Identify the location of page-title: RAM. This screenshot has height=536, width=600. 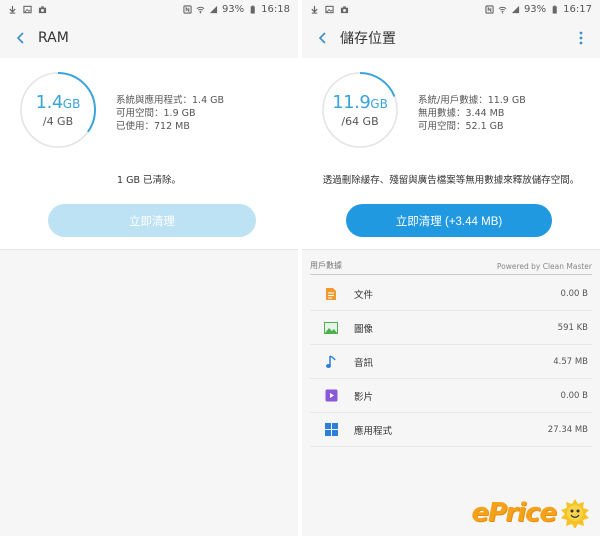
(53, 38).